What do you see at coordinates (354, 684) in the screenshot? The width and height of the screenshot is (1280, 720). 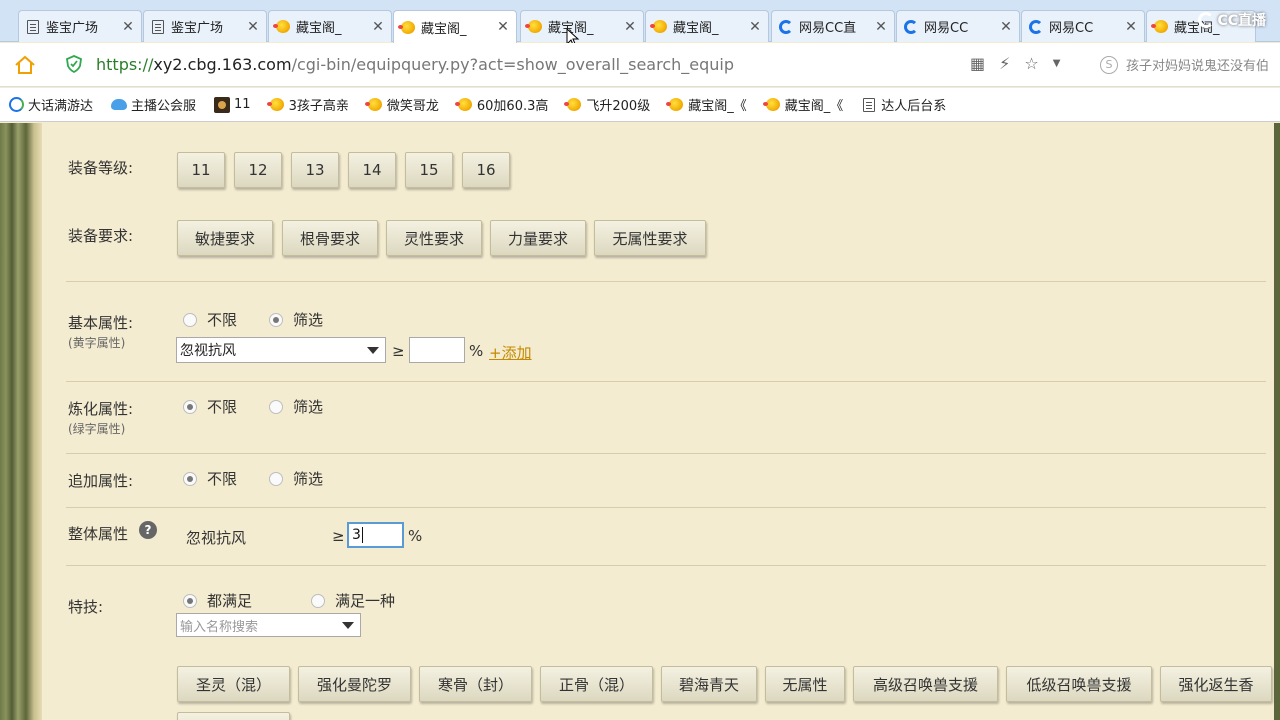 I see `skill-option: 强化曼陀罗` at bounding box center [354, 684].